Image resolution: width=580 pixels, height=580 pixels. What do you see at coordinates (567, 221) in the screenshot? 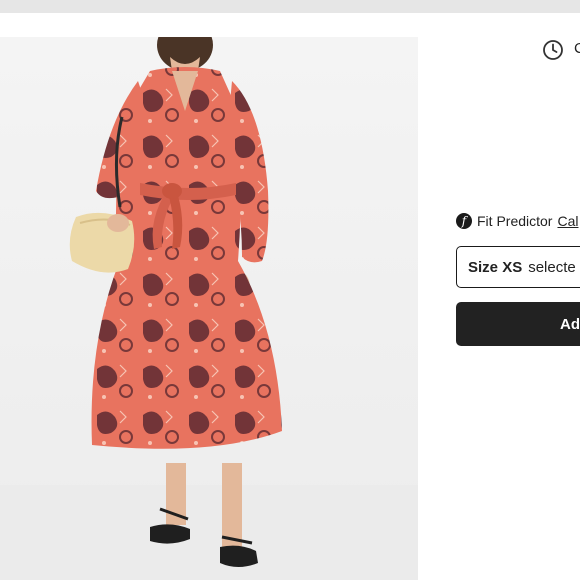
I see `fit-predictor-link: Cal` at bounding box center [567, 221].